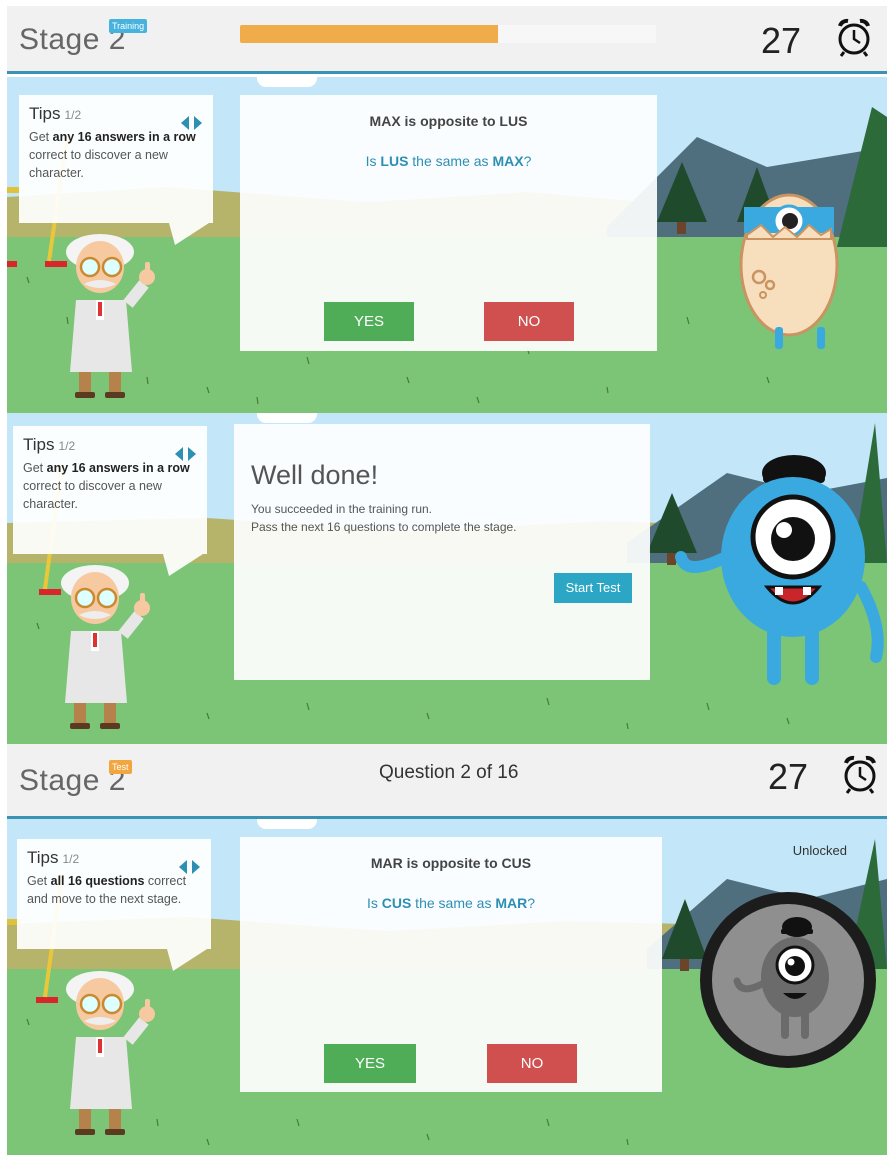  Describe the element at coordinates (396, 903) in the screenshot. I see `question-term-a: CUS` at that location.